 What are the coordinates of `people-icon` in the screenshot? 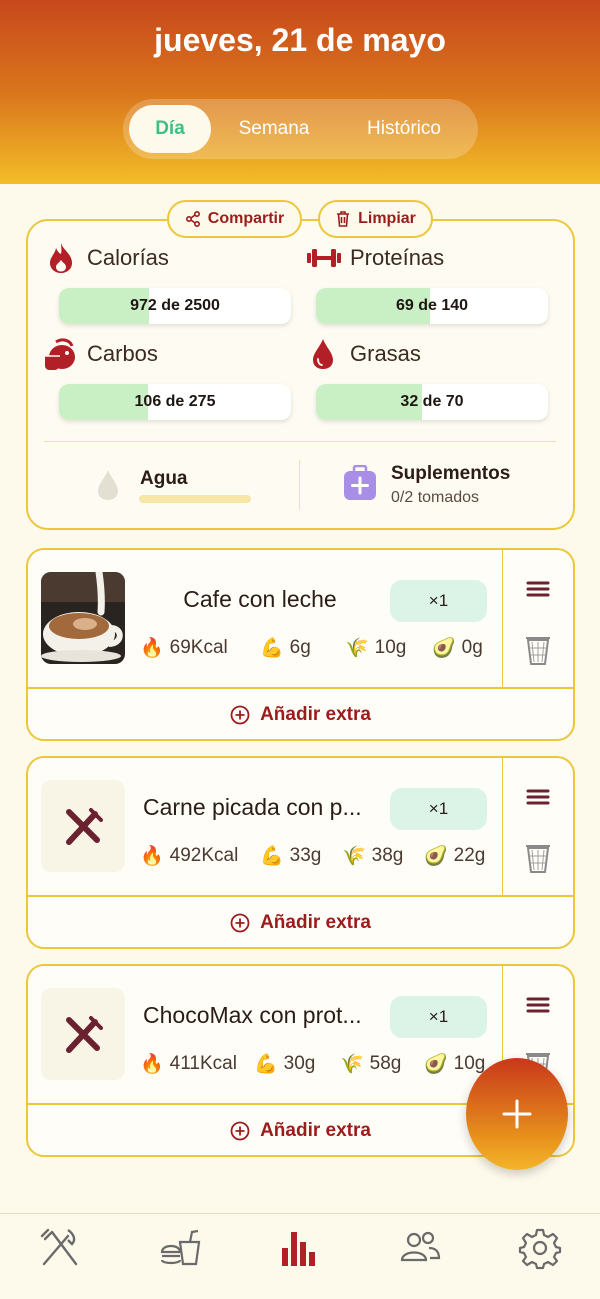 It's located at (420, 1248).